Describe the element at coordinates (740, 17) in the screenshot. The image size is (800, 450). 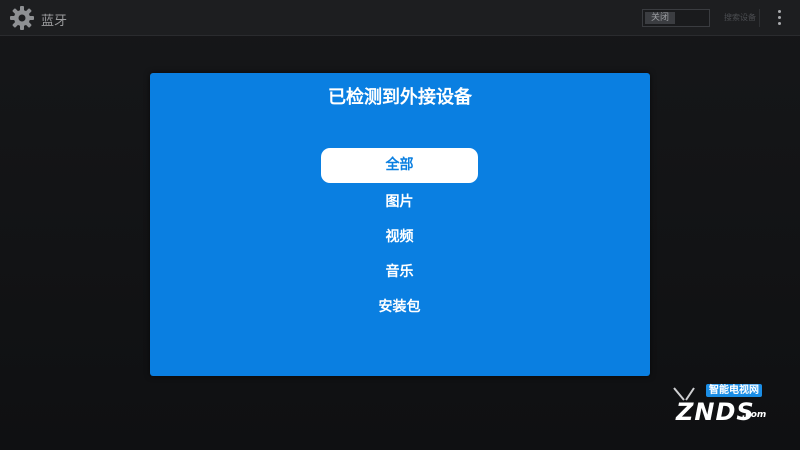
I see `scan-devices-button: 搜索设备` at that location.